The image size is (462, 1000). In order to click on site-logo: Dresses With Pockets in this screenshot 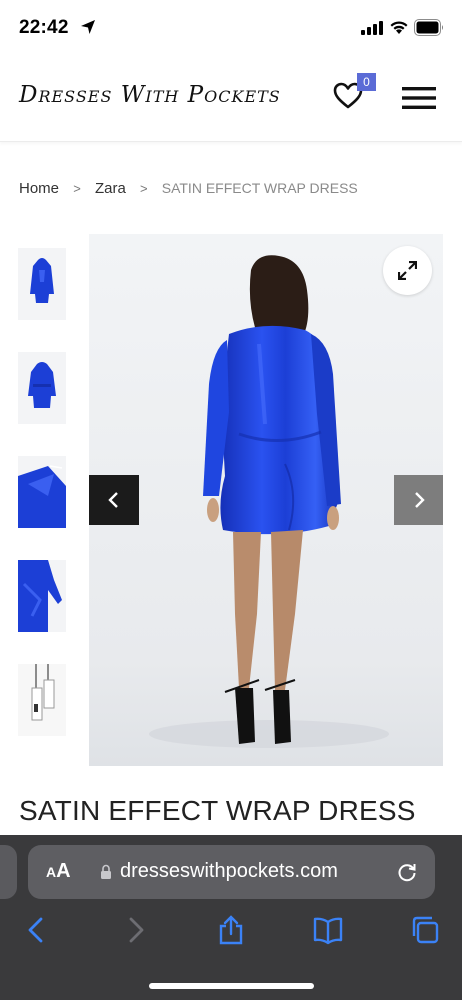, I will do `click(150, 95)`.